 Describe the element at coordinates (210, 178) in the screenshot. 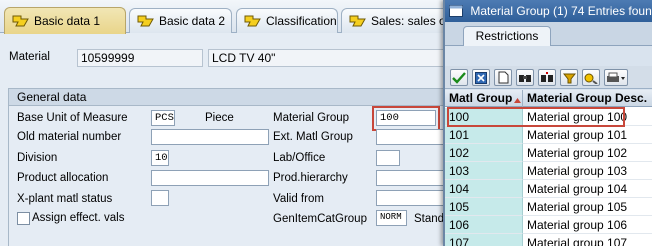

I see `product-allocation-field` at that location.